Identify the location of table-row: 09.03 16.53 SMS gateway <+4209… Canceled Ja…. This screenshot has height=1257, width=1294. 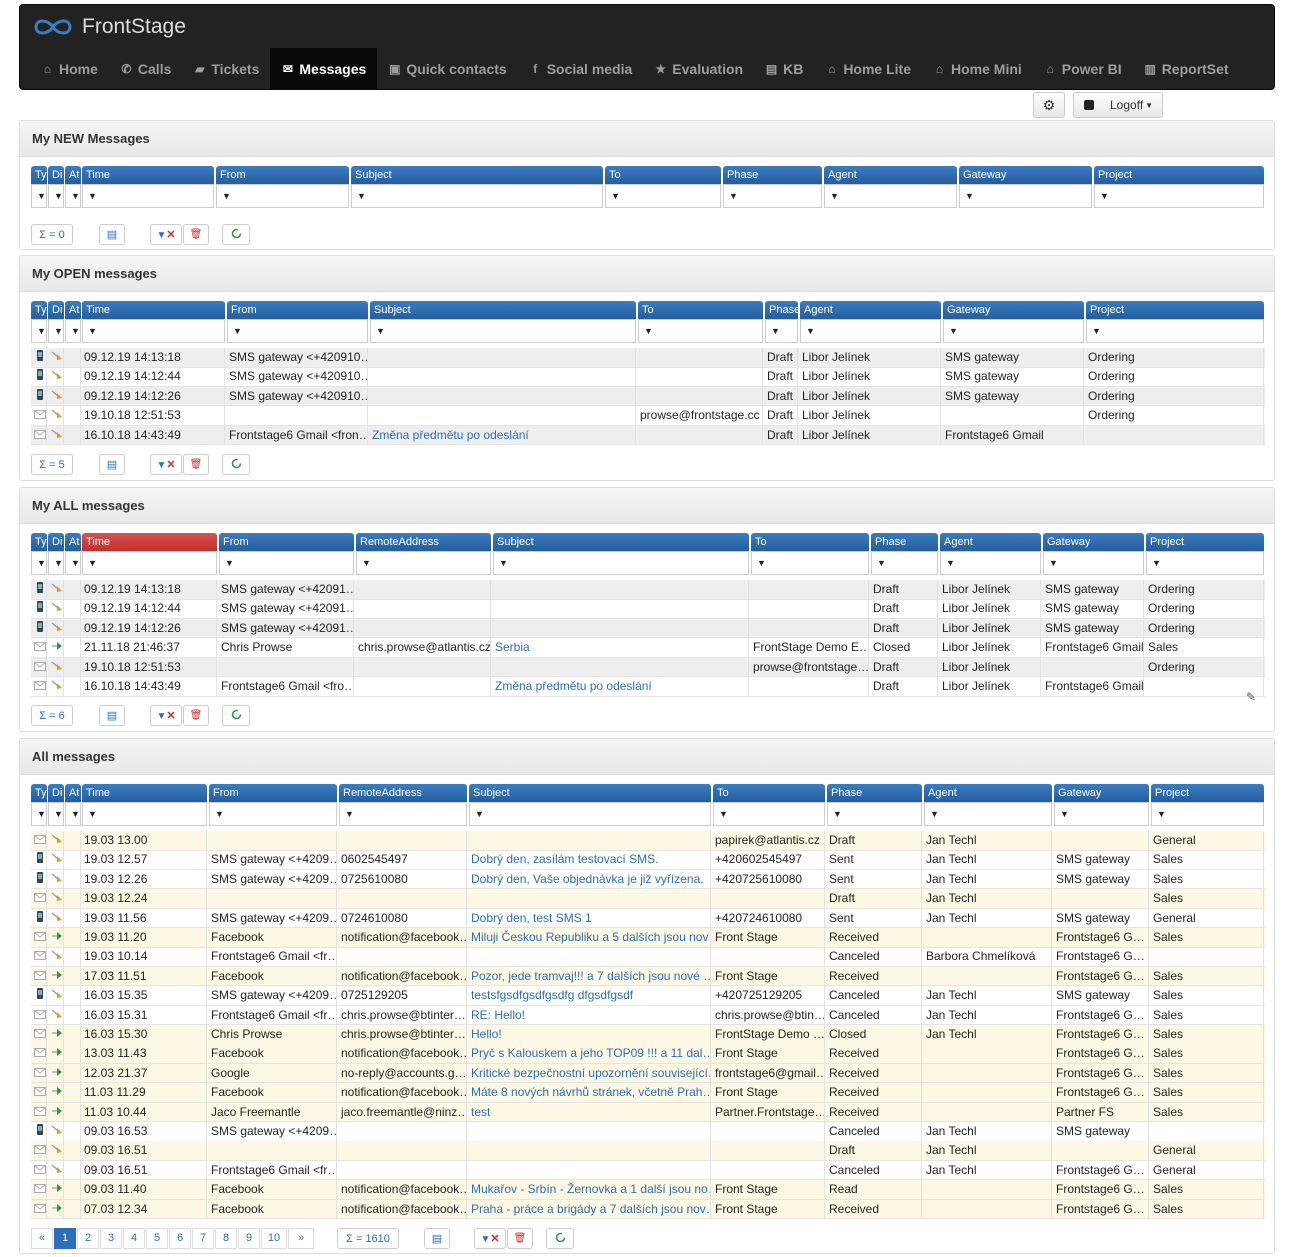
(648, 1132).